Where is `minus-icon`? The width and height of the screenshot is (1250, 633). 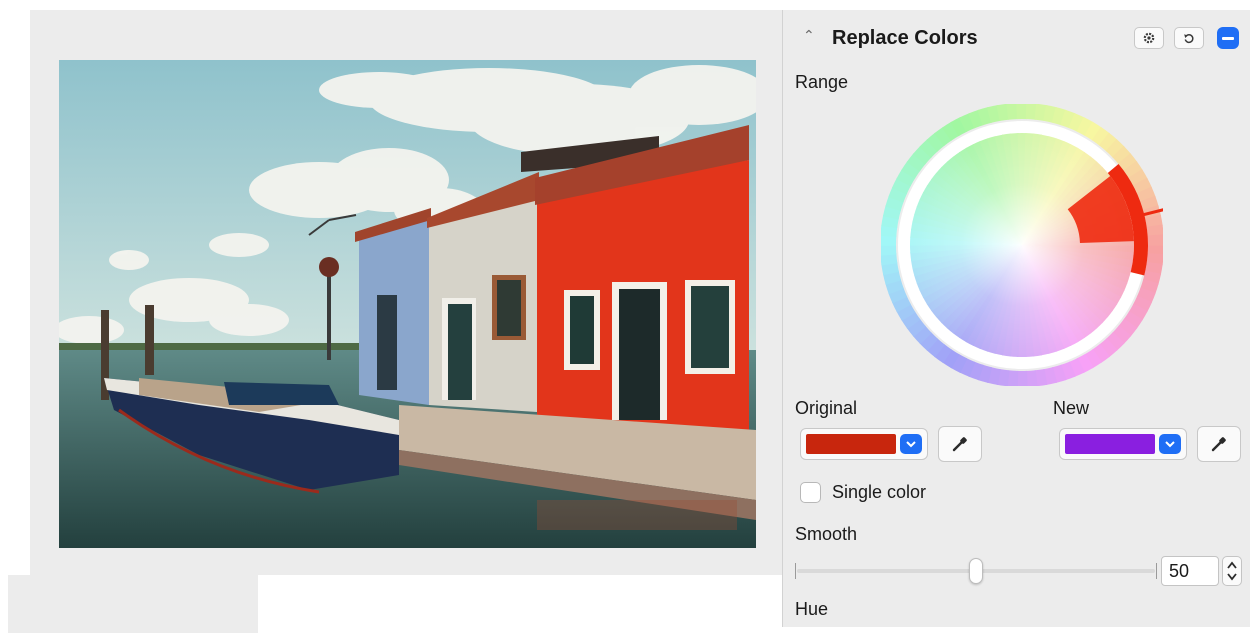 minus-icon is located at coordinates (1228, 38).